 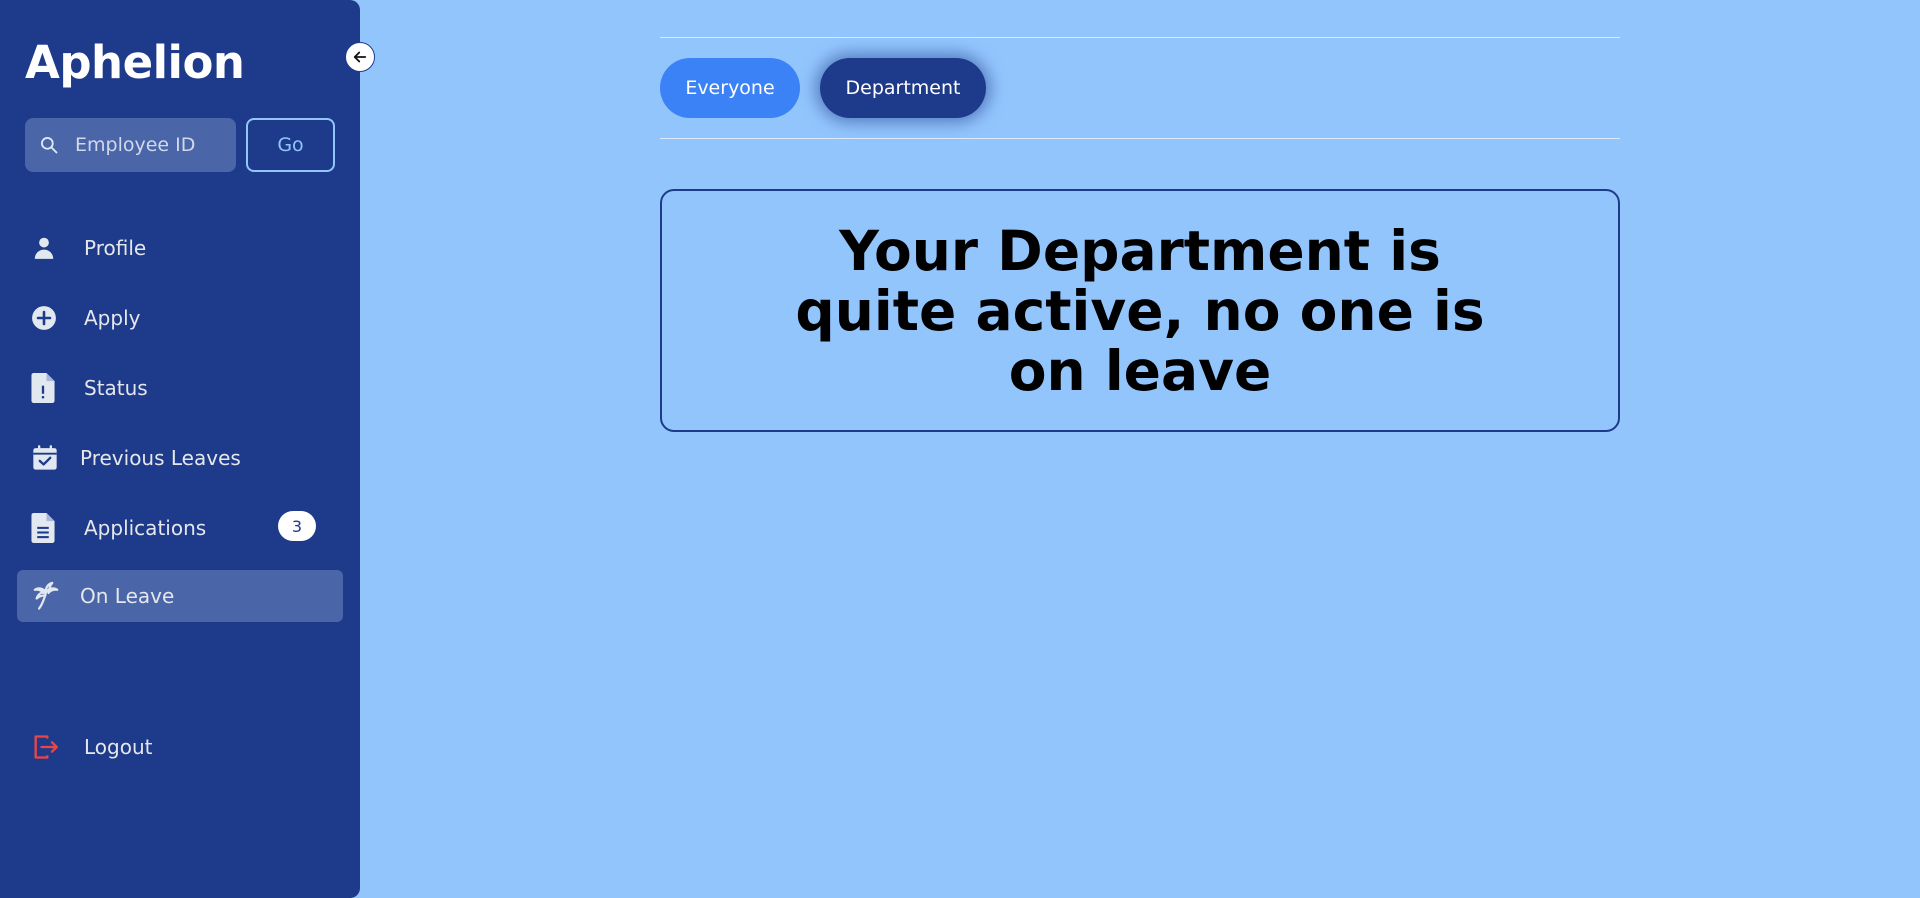 What do you see at coordinates (135, 62) in the screenshot?
I see `app-title: Aphelion` at bounding box center [135, 62].